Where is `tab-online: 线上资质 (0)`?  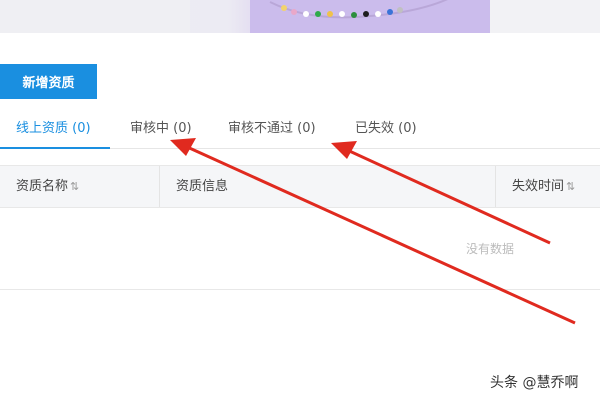
tab-online: 线上资质 (0) is located at coordinates (53, 128).